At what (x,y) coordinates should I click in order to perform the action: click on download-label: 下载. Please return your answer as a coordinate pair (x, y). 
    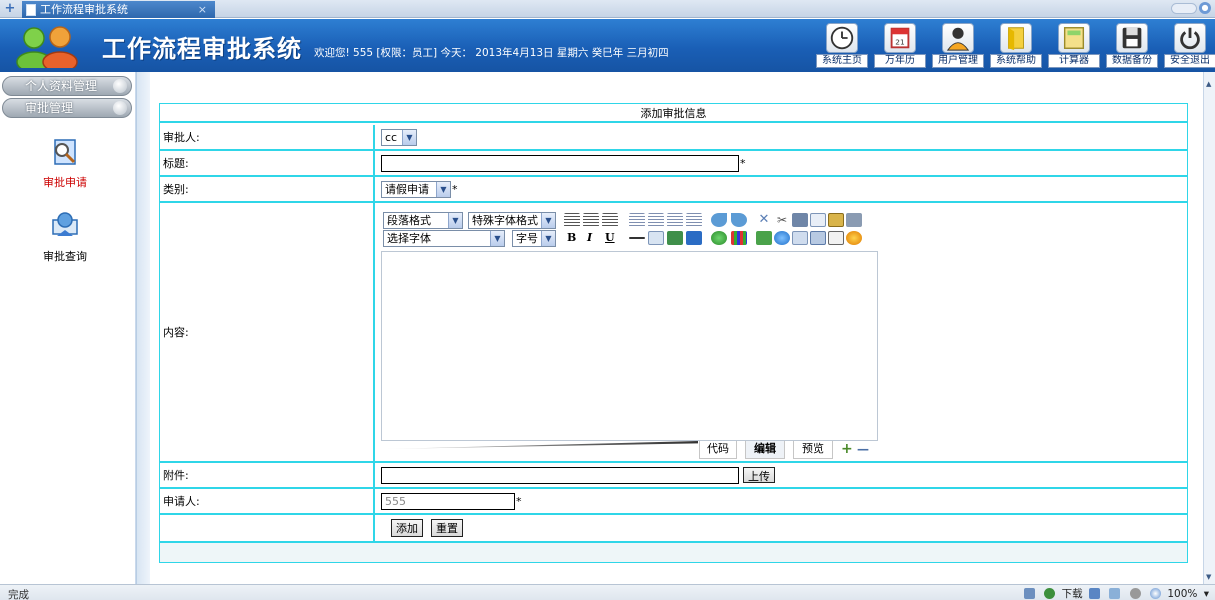
    Looking at the image, I should click on (1072, 593).